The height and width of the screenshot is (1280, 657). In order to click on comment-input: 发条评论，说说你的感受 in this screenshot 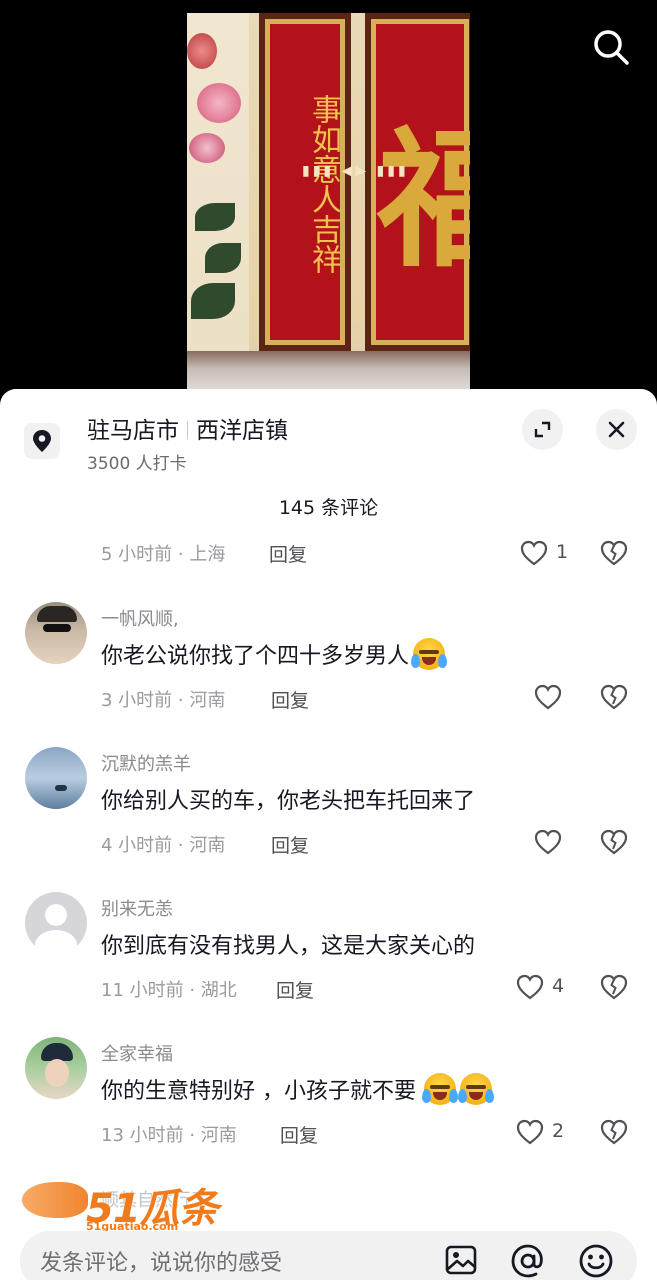, I will do `click(328, 1255)`.